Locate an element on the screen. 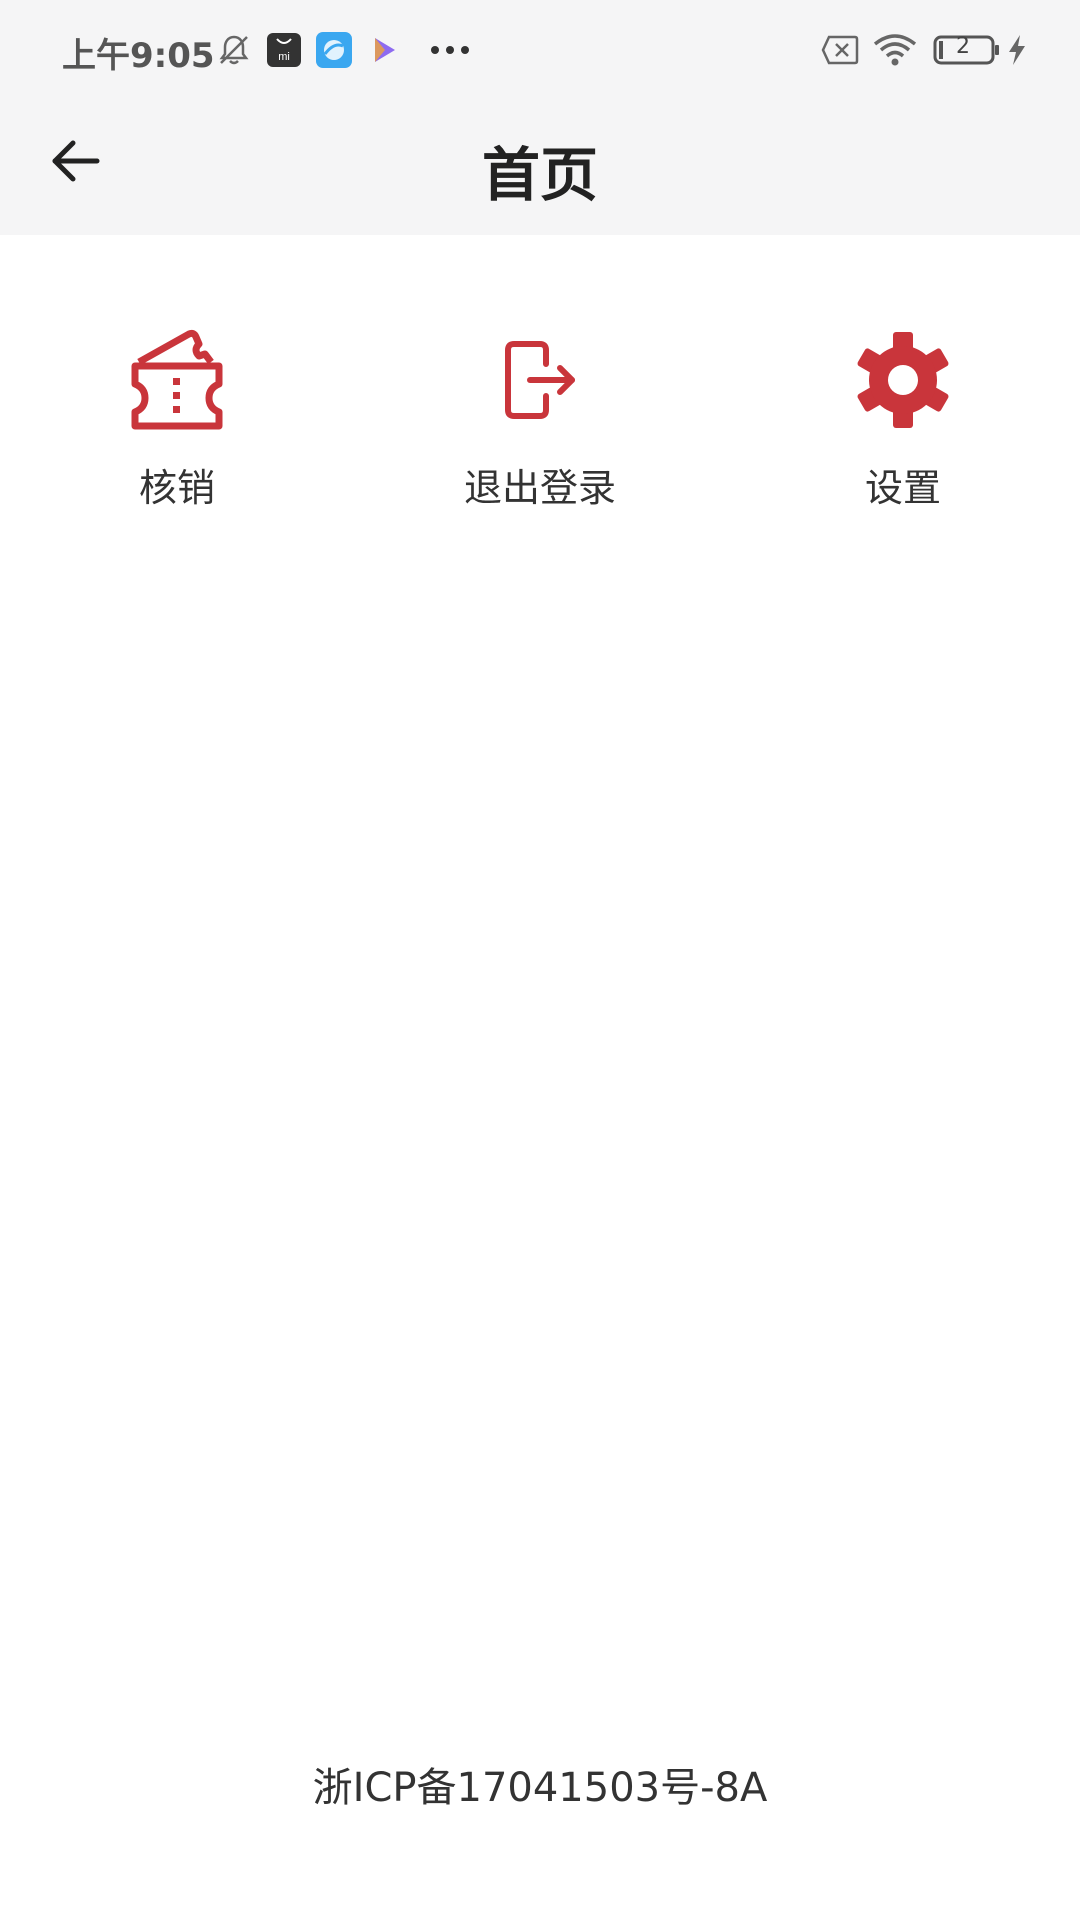  gear-icon is located at coordinates (903, 380).